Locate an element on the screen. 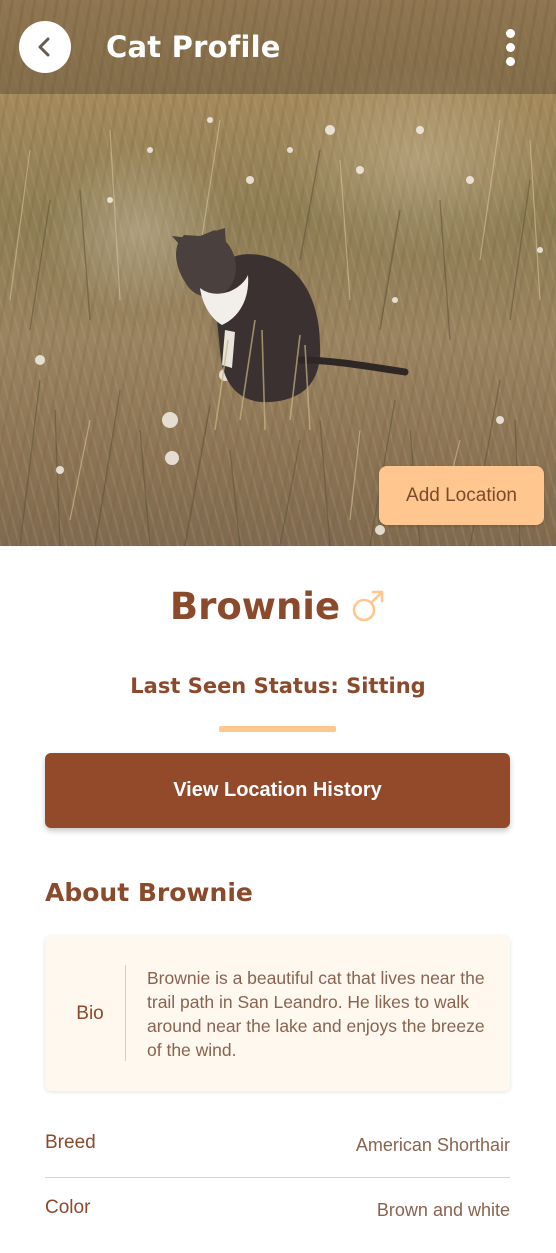 The height and width of the screenshot is (1253, 556). detail-value: American Shorthair is located at coordinates (432, 1145).